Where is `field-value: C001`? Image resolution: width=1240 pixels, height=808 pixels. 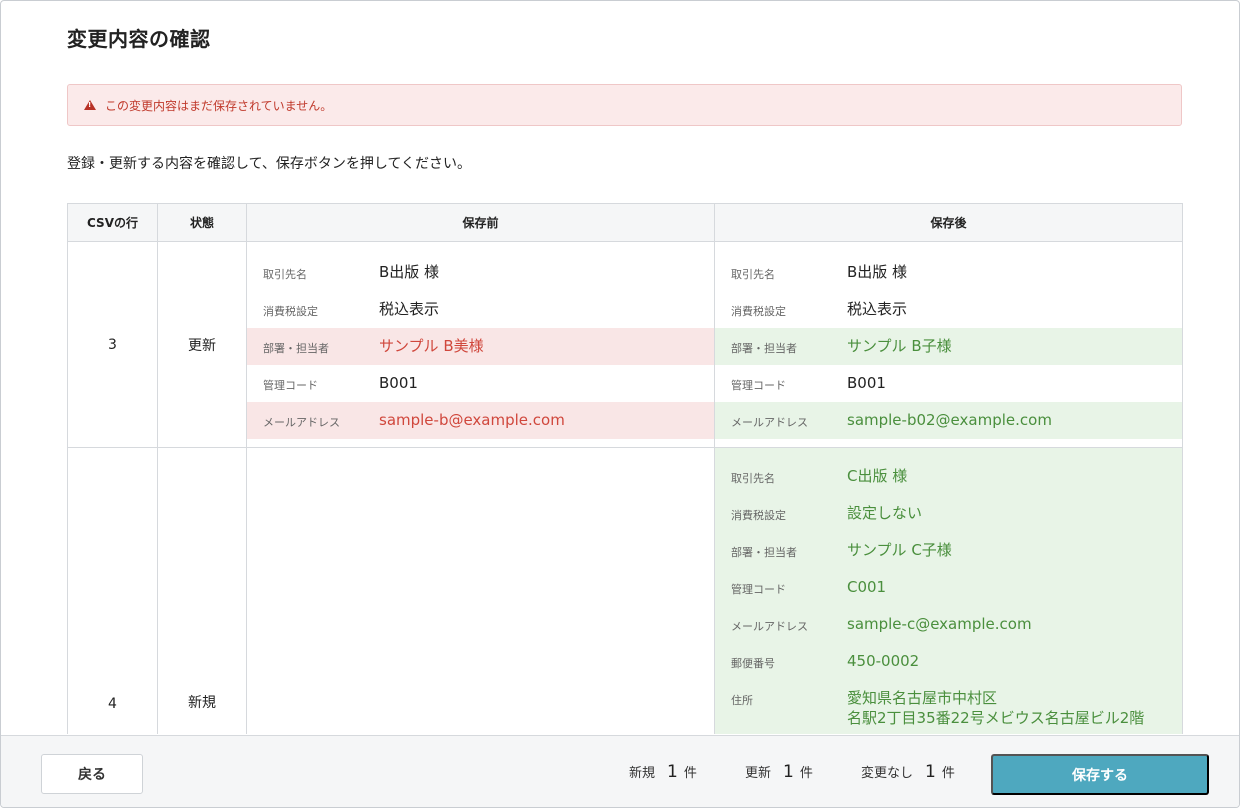
field-value: C001 is located at coordinates (867, 587).